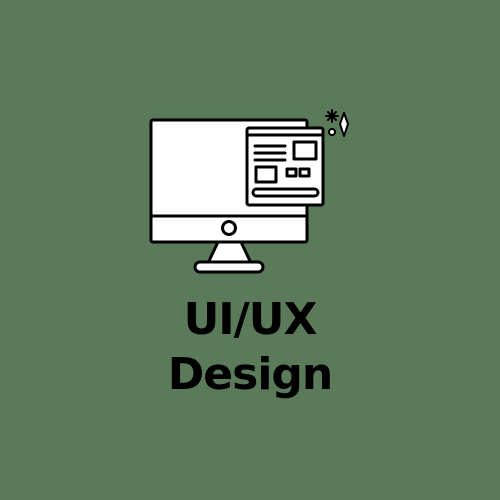 This screenshot has height=500, width=500. I want to click on wireframe-image-box, so click(305, 150).